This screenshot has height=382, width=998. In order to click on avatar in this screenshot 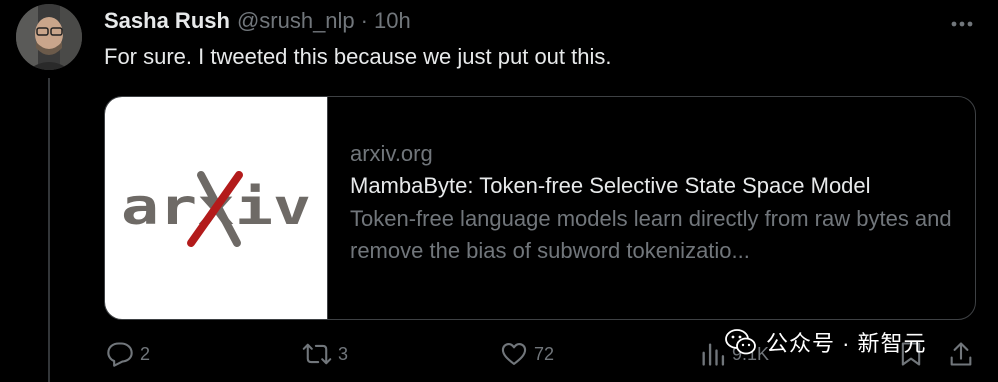, I will do `click(49, 37)`.